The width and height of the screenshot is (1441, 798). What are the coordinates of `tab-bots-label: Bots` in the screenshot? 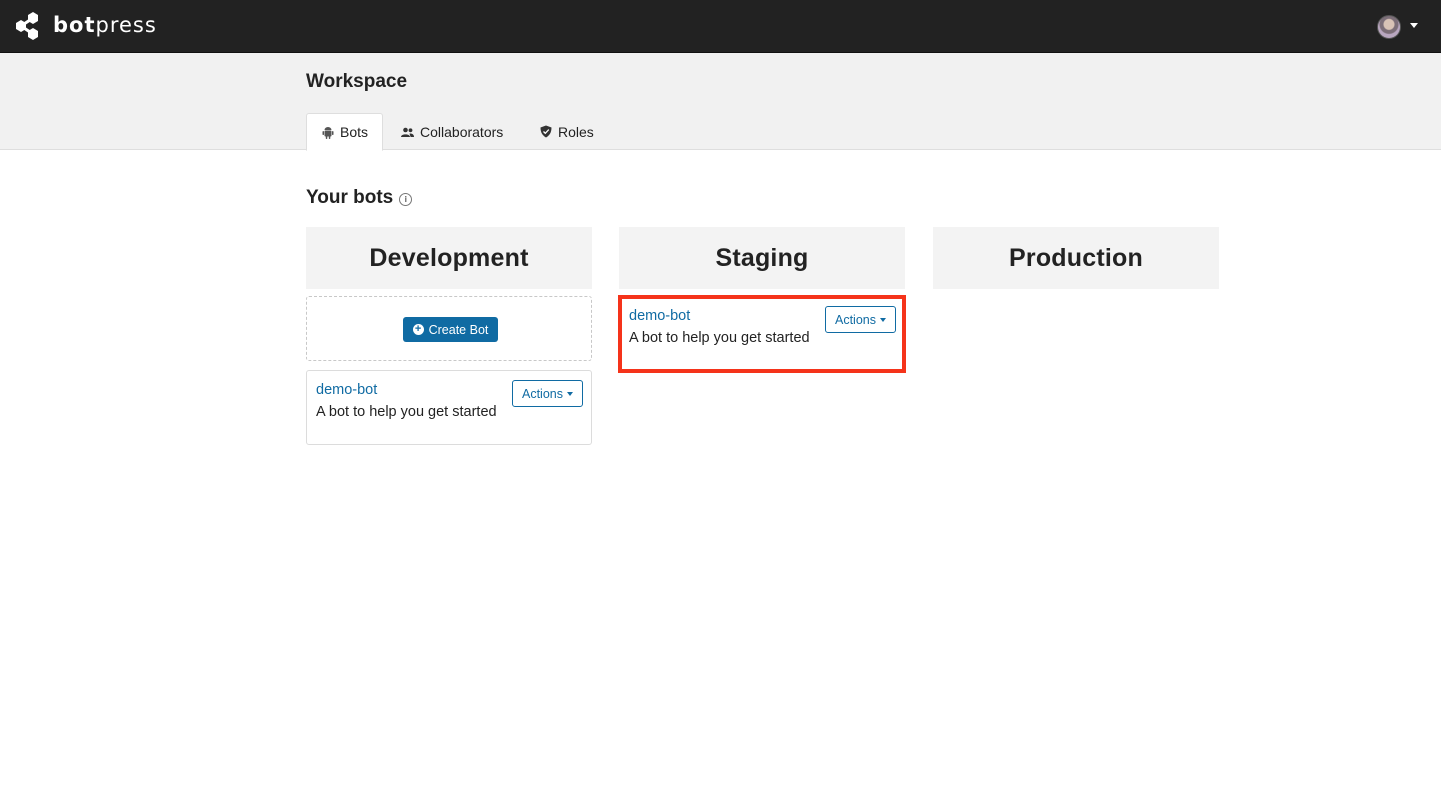 It's located at (354, 132).